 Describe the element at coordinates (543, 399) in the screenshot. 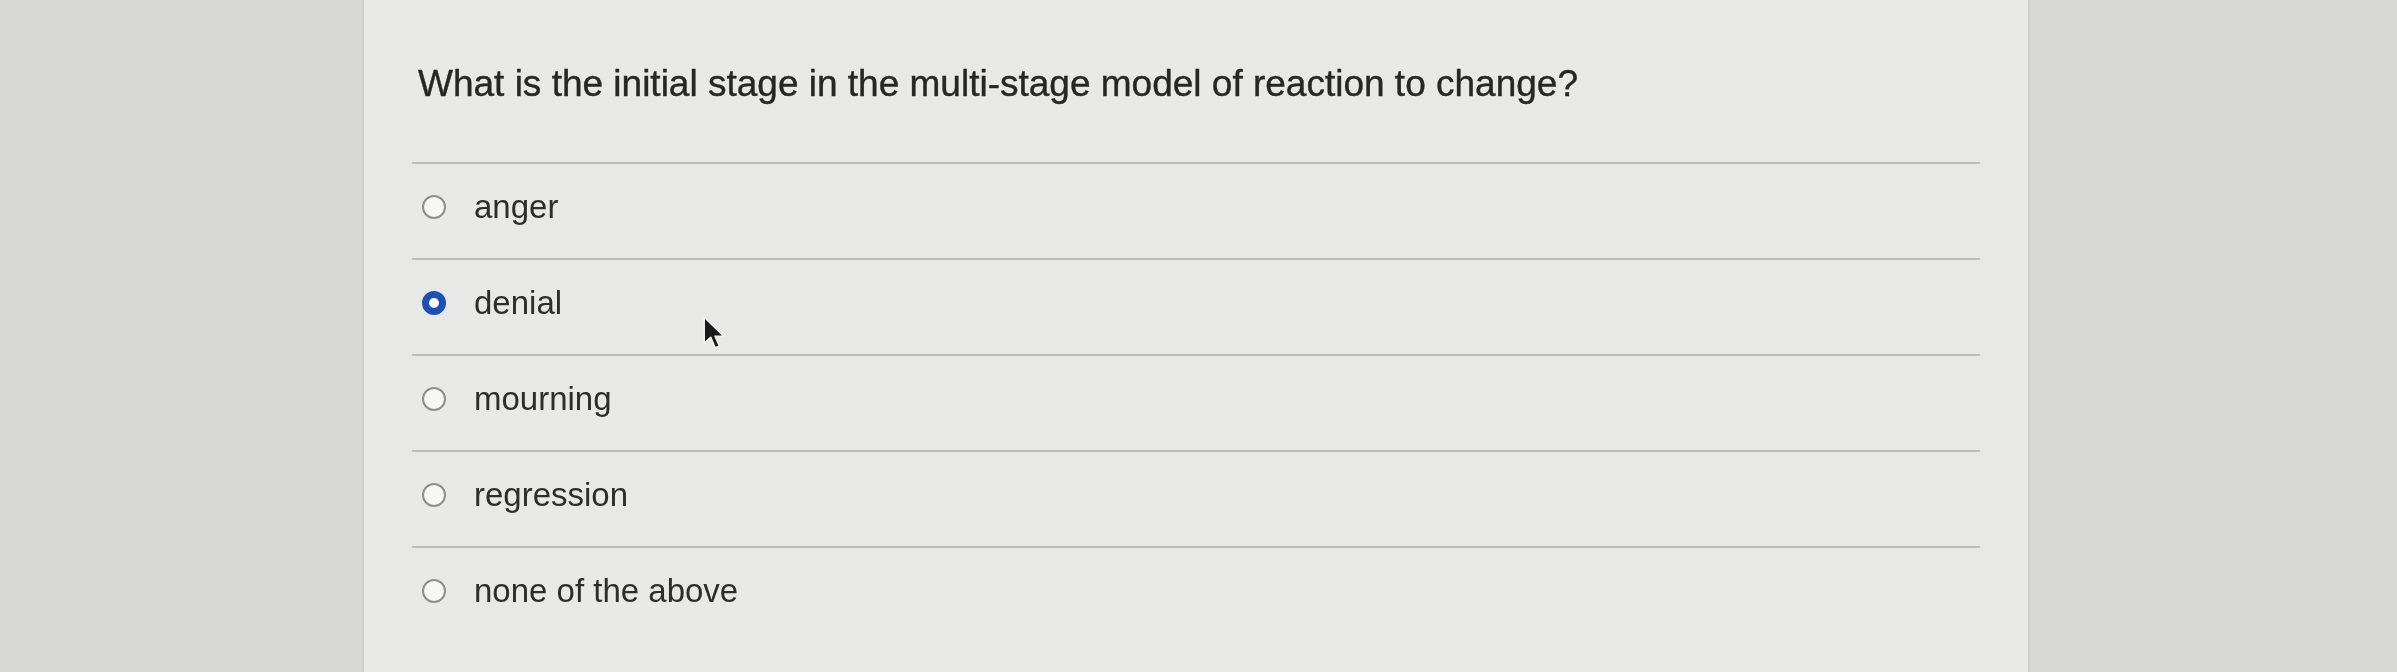

I see `option-label: mourning` at that location.